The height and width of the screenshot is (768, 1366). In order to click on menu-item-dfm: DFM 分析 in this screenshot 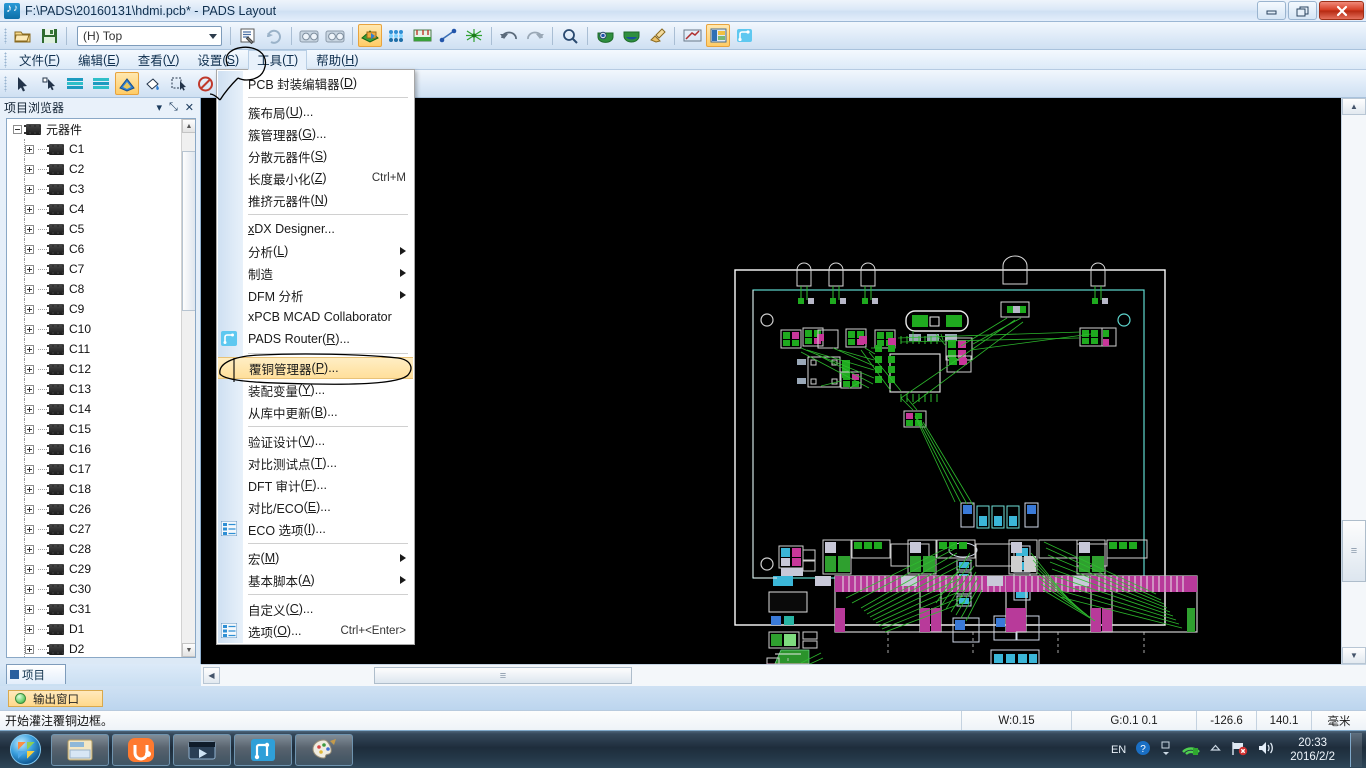, I will do `click(315, 295)`.